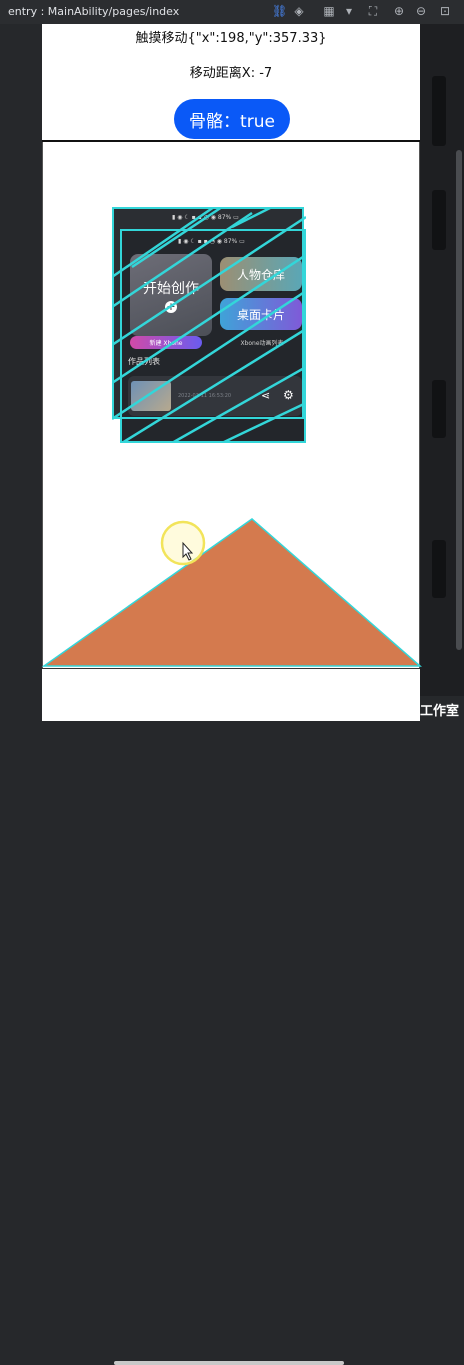 The width and height of the screenshot is (464, 1365). Describe the element at coordinates (445, 11) in the screenshot. I see `fit-icon: ⊡` at that location.